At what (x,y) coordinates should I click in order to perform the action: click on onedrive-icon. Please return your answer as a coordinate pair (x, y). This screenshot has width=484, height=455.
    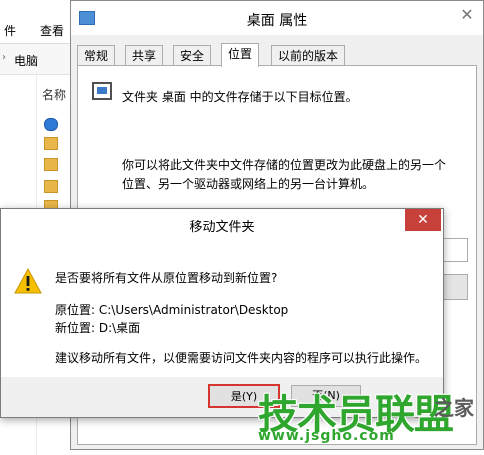
    Looking at the image, I should click on (51, 124).